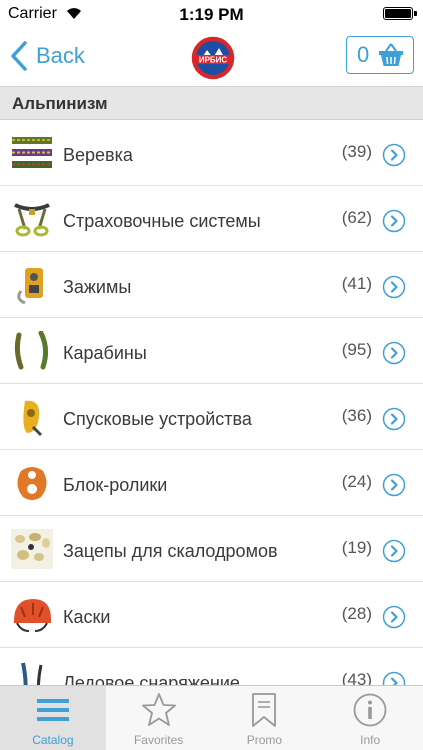 The image size is (423, 750). Describe the element at coordinates (97, 287) in the screenshot. I see `category-label: Зажимы` at that location.